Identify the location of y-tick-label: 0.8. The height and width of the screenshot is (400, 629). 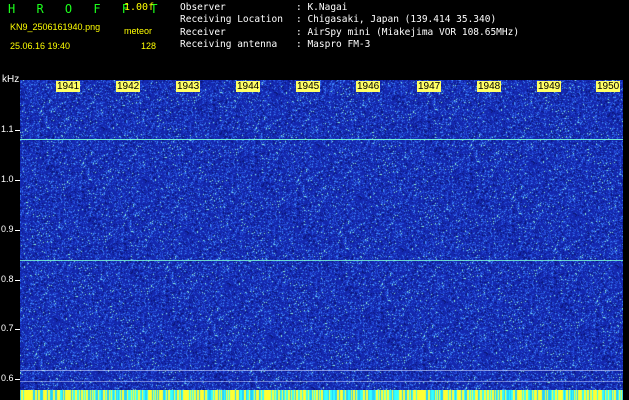
(7, 279).